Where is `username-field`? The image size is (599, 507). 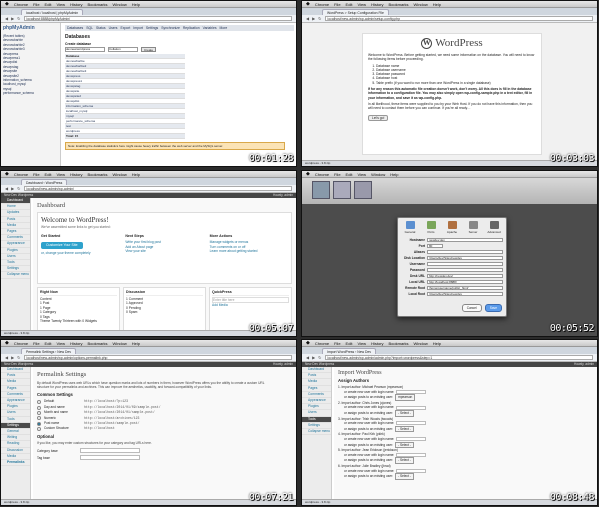 username-field is located at coordinates (465, 264).